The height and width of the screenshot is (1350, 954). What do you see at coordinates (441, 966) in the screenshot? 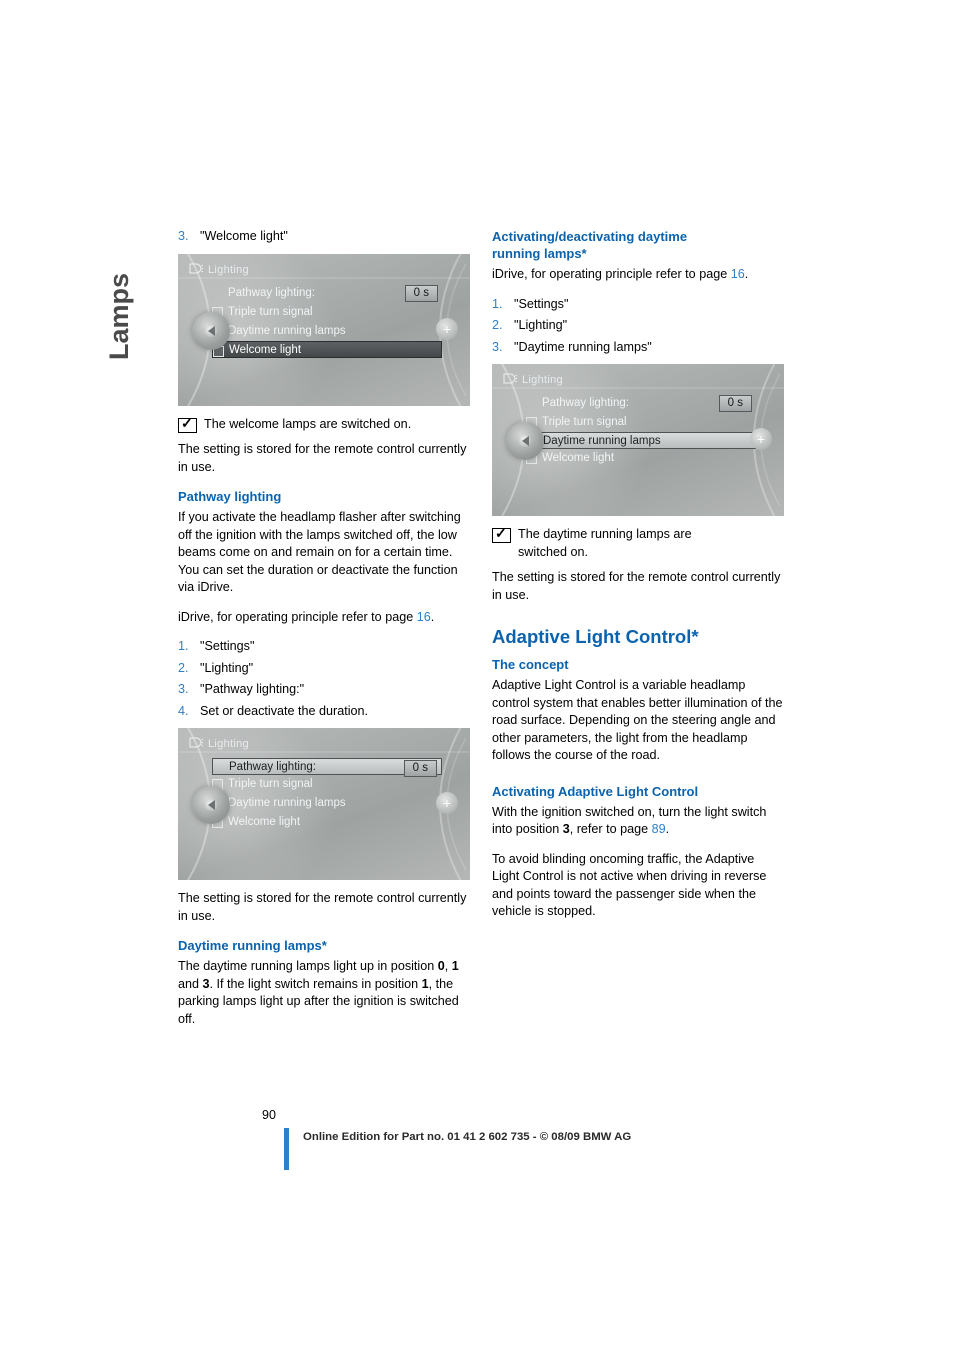
I see `position-0: 0` at bounding box center [441, 966].